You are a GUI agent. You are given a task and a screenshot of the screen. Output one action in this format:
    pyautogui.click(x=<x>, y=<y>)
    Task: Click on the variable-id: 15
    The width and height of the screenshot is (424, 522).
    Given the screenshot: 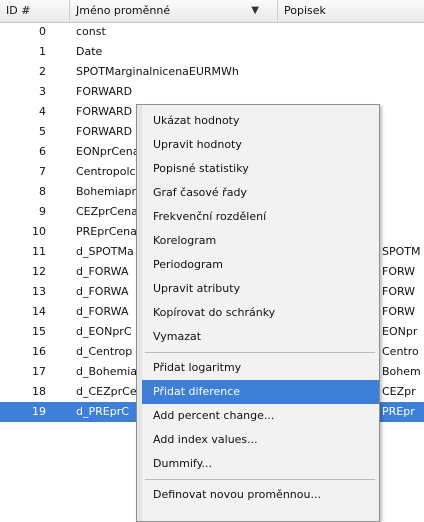 What is the action you would take?
    pyautogui.click(x=39, y=331)
    